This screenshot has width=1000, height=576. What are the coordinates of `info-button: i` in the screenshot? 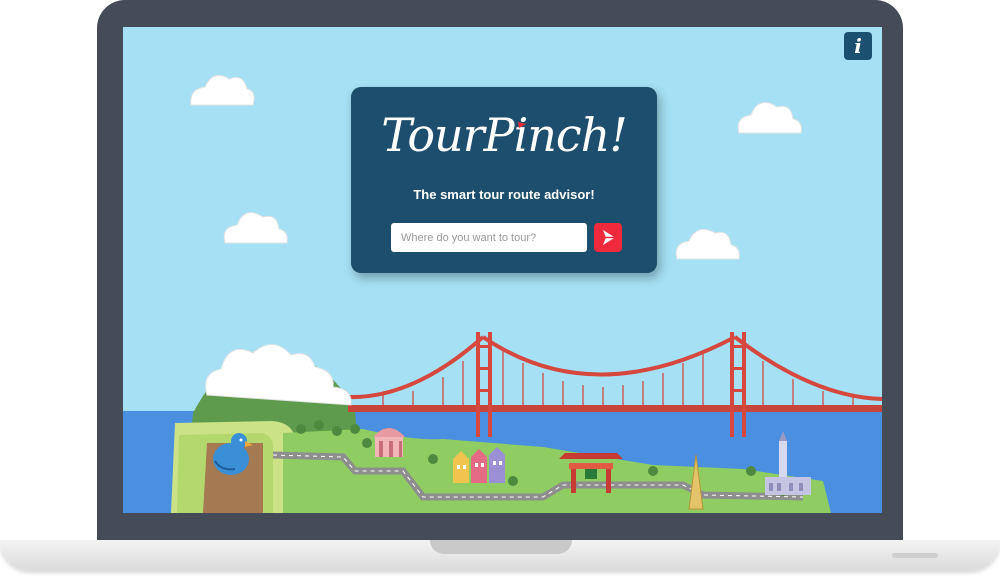 It's located at (858, 46).